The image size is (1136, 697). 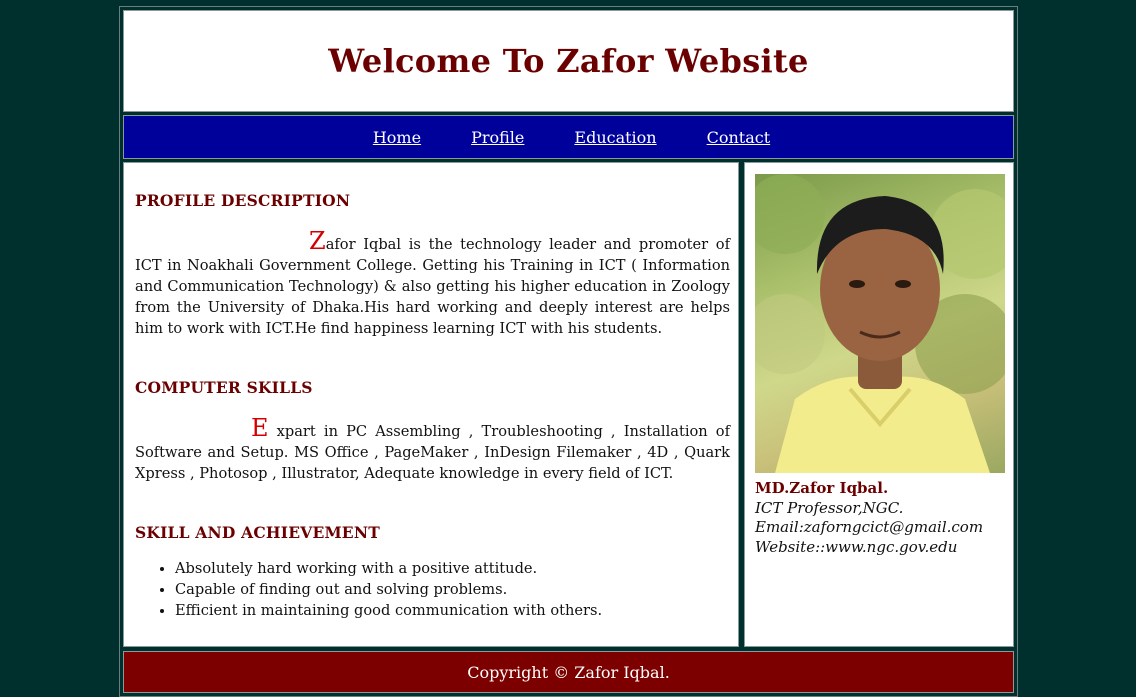 I want to click on site-footer: Copyright © Zafor Iqbal., so click(x=568, y=672).